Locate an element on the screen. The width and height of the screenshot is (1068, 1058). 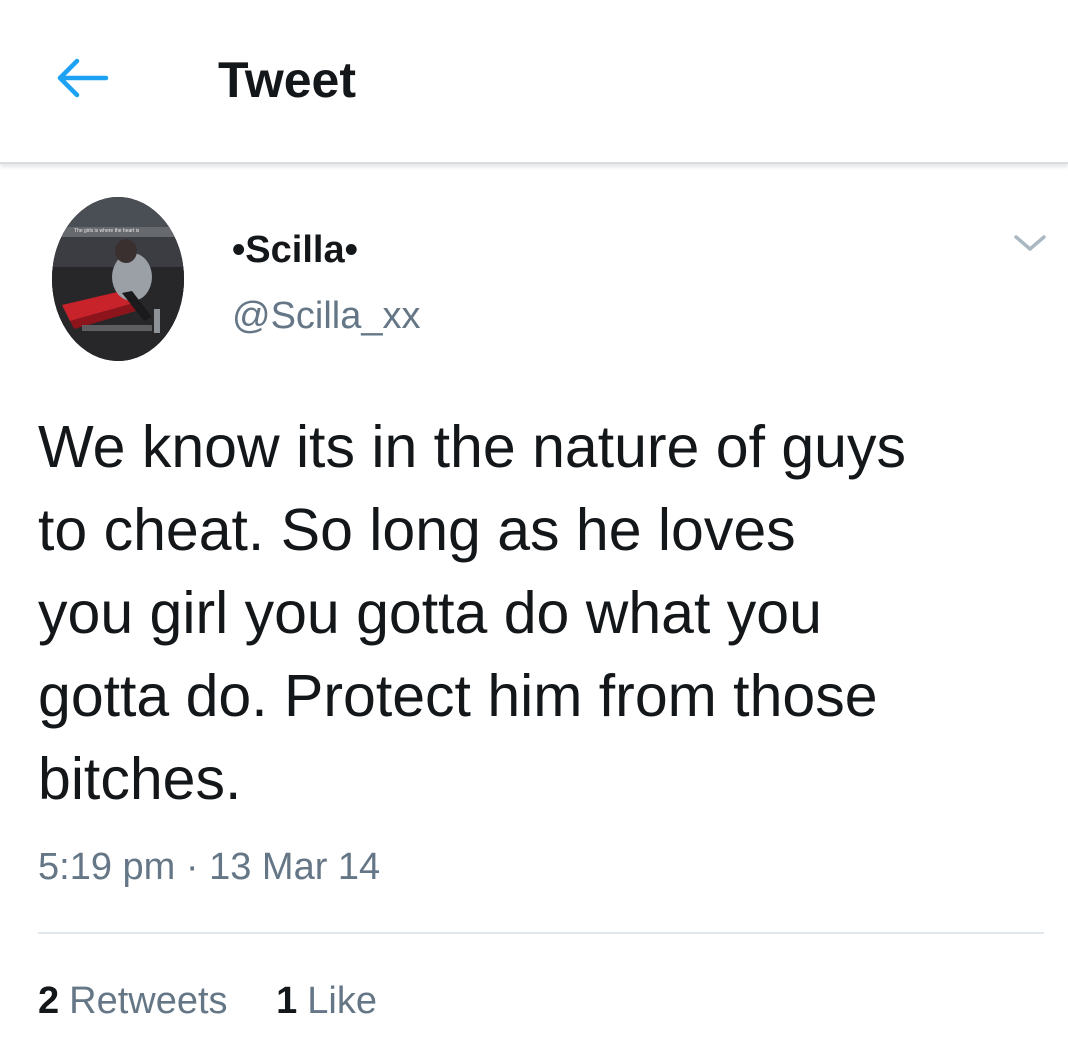
likes-stat: 1 Like is located at coordinates (326, 1001).